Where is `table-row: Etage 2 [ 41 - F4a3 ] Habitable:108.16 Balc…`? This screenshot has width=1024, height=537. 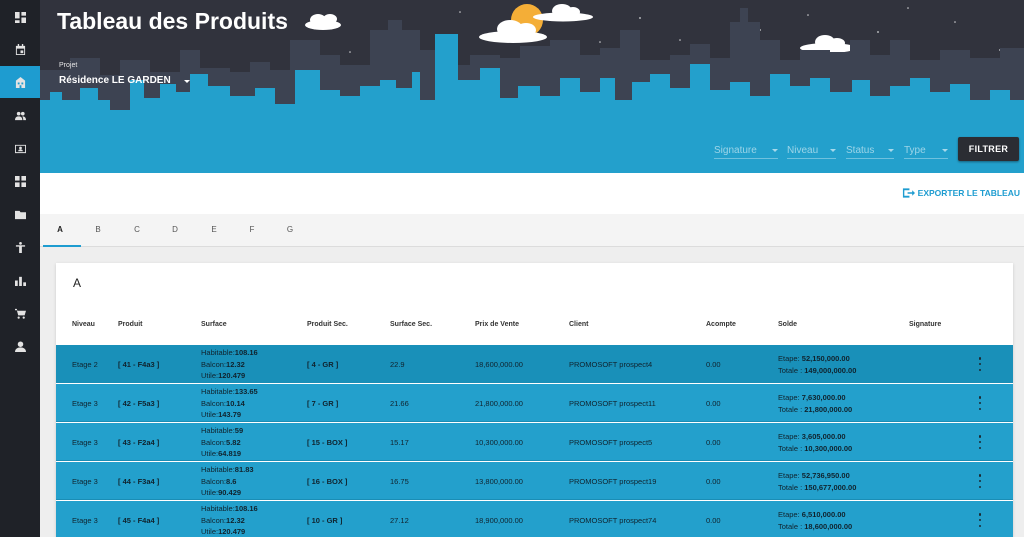
table-row: Etage 2 [ 41 - F4a3 ] Habitable:108.16 Balc… is located at coordinates (534, 364).